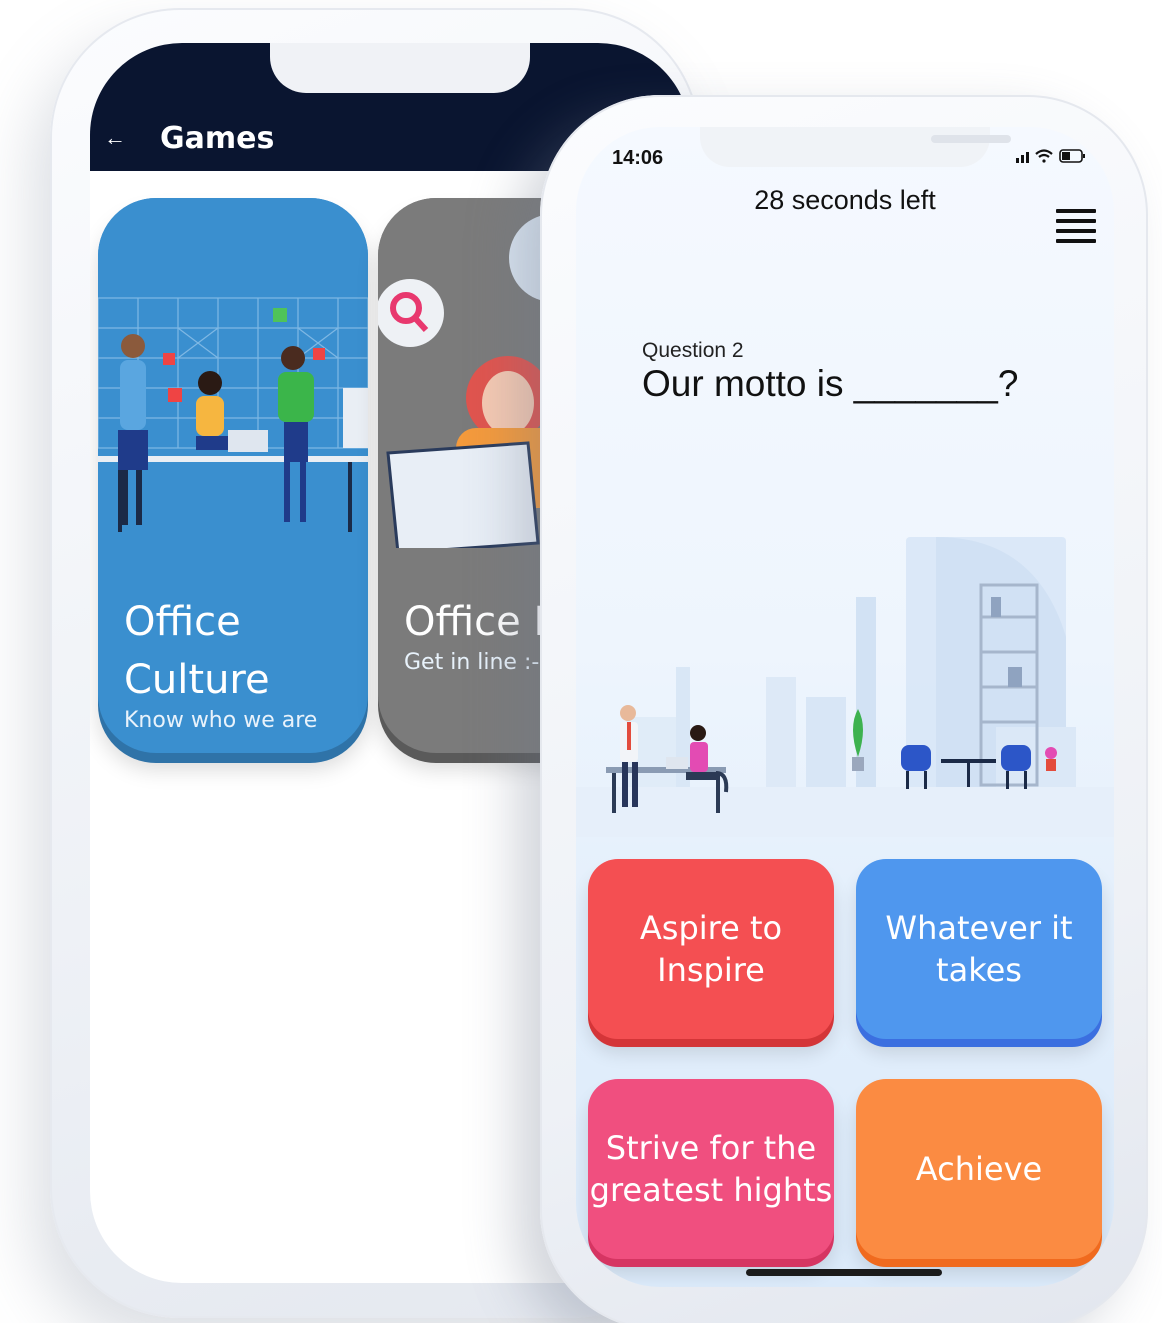 The width and height of the screenshot is (1162, 1323). I want to click on page-title: Games, so click(217, 138).